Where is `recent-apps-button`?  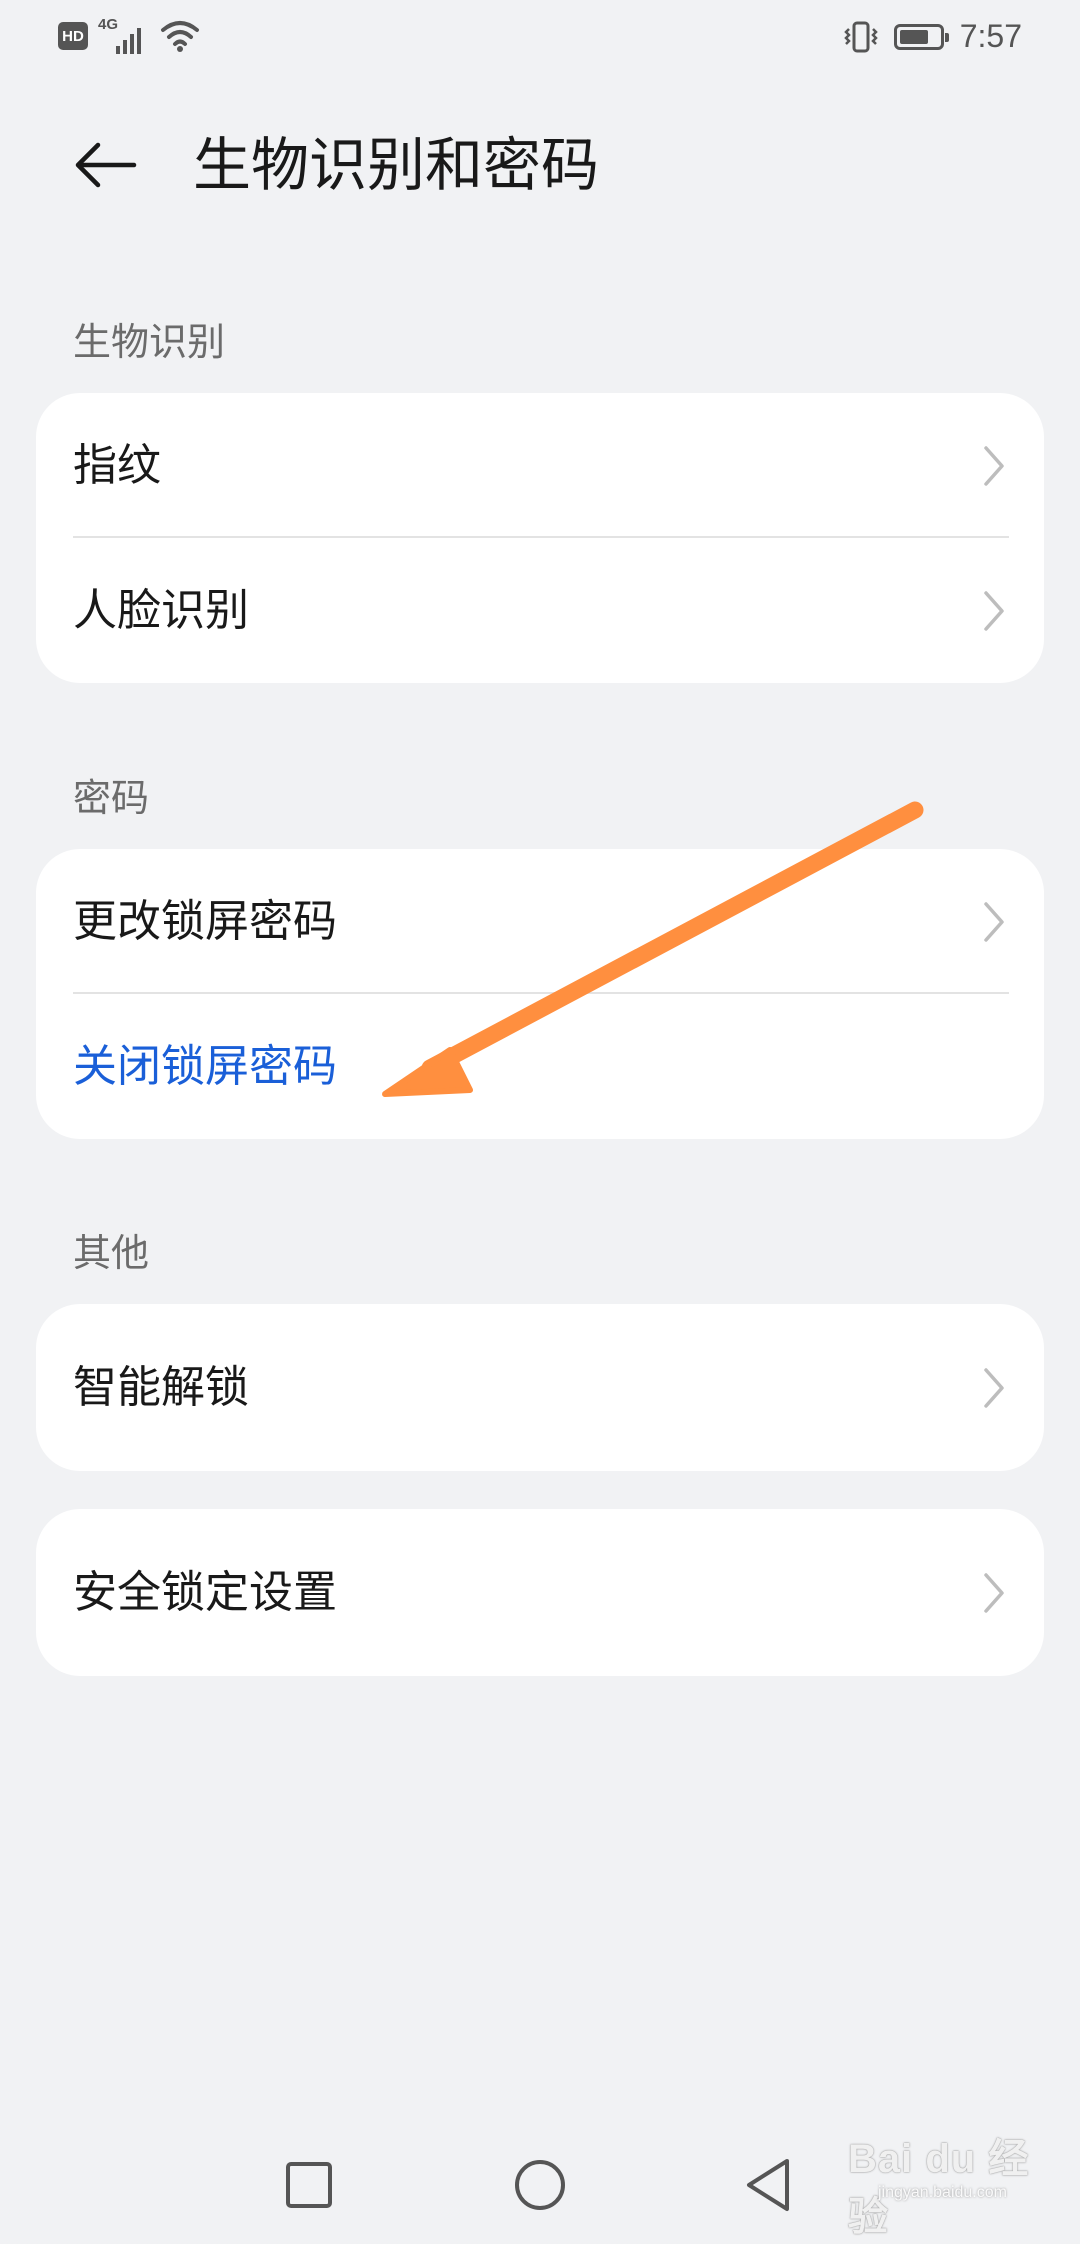 recent-apps-button is located at coordinates (309, 2185).